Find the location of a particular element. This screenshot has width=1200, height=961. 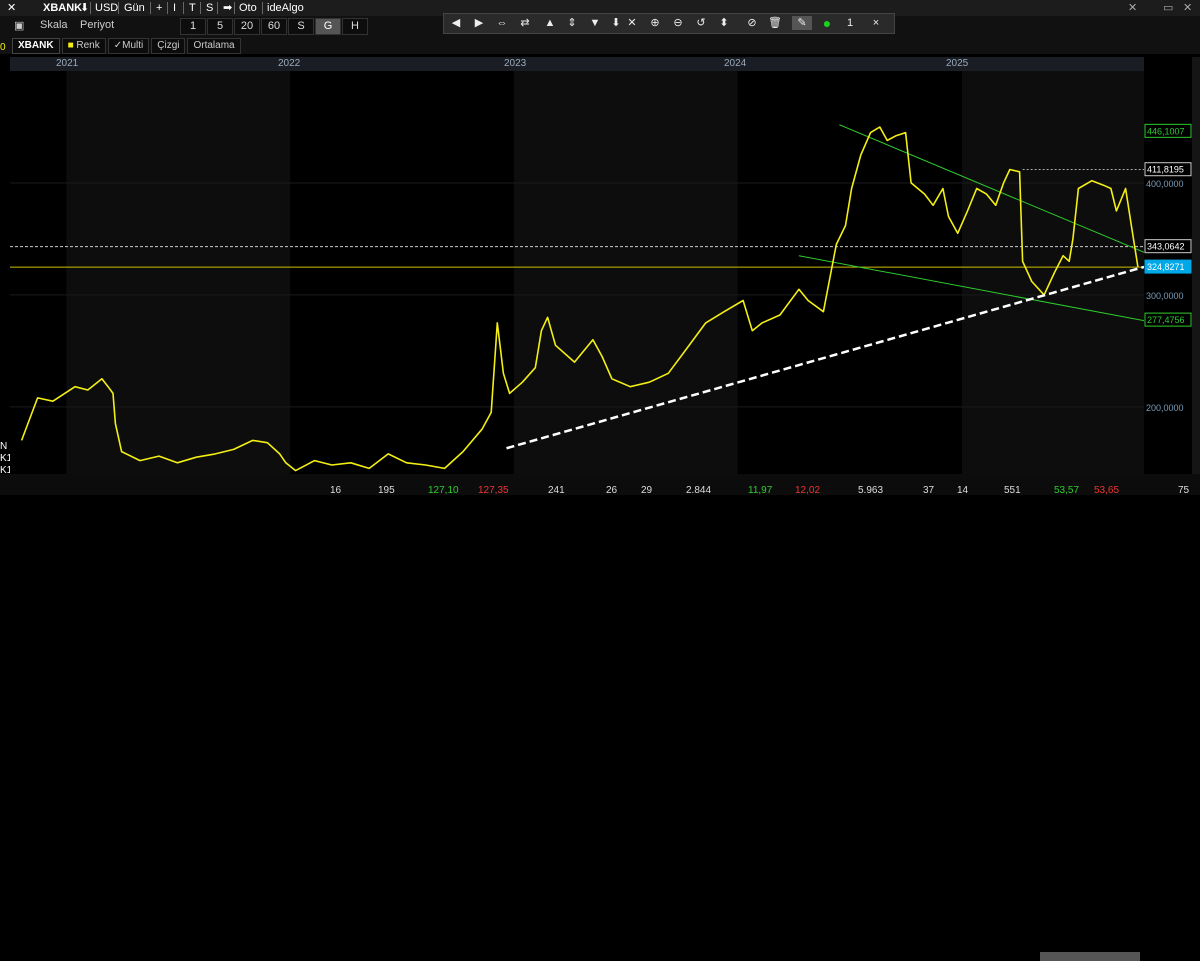

tab-symbol: XBANK is located at coordinates (36, 46).